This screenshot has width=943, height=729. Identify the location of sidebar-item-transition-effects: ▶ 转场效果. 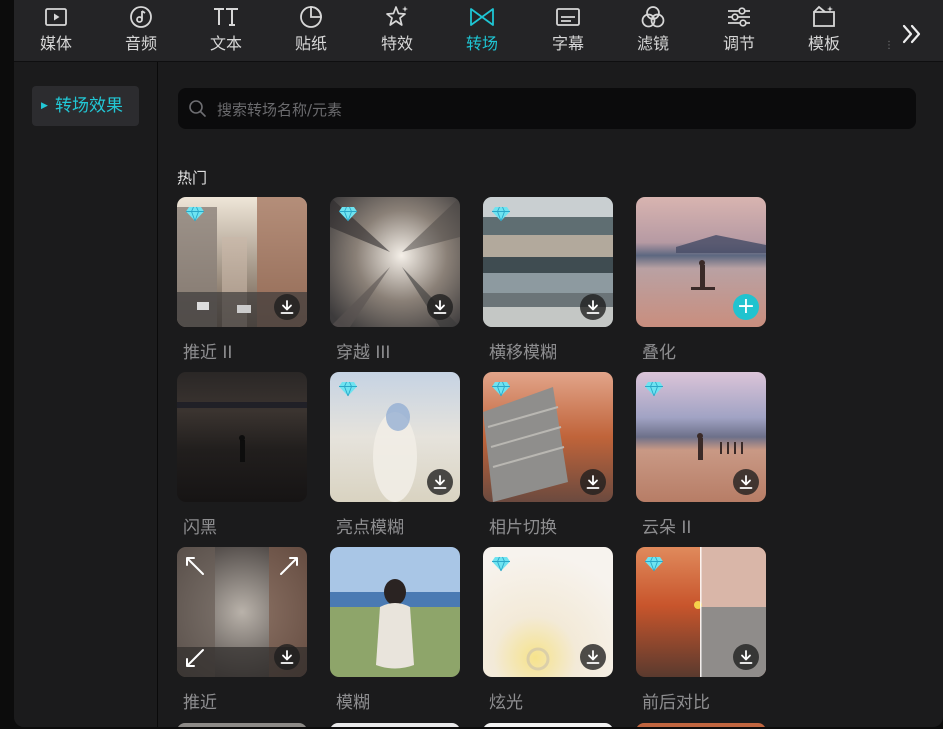
(85, 106).